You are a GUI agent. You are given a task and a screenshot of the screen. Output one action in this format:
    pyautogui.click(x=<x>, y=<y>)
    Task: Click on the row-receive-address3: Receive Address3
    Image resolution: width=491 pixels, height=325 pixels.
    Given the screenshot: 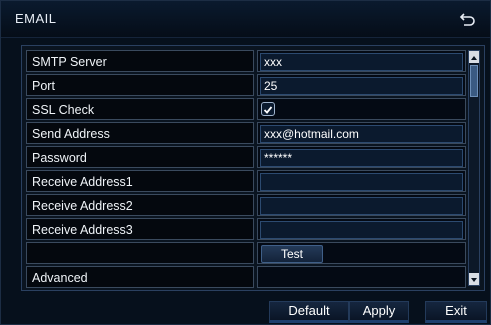 What is the action you would take?
    pyautogui.click(x=246, y=230)
    